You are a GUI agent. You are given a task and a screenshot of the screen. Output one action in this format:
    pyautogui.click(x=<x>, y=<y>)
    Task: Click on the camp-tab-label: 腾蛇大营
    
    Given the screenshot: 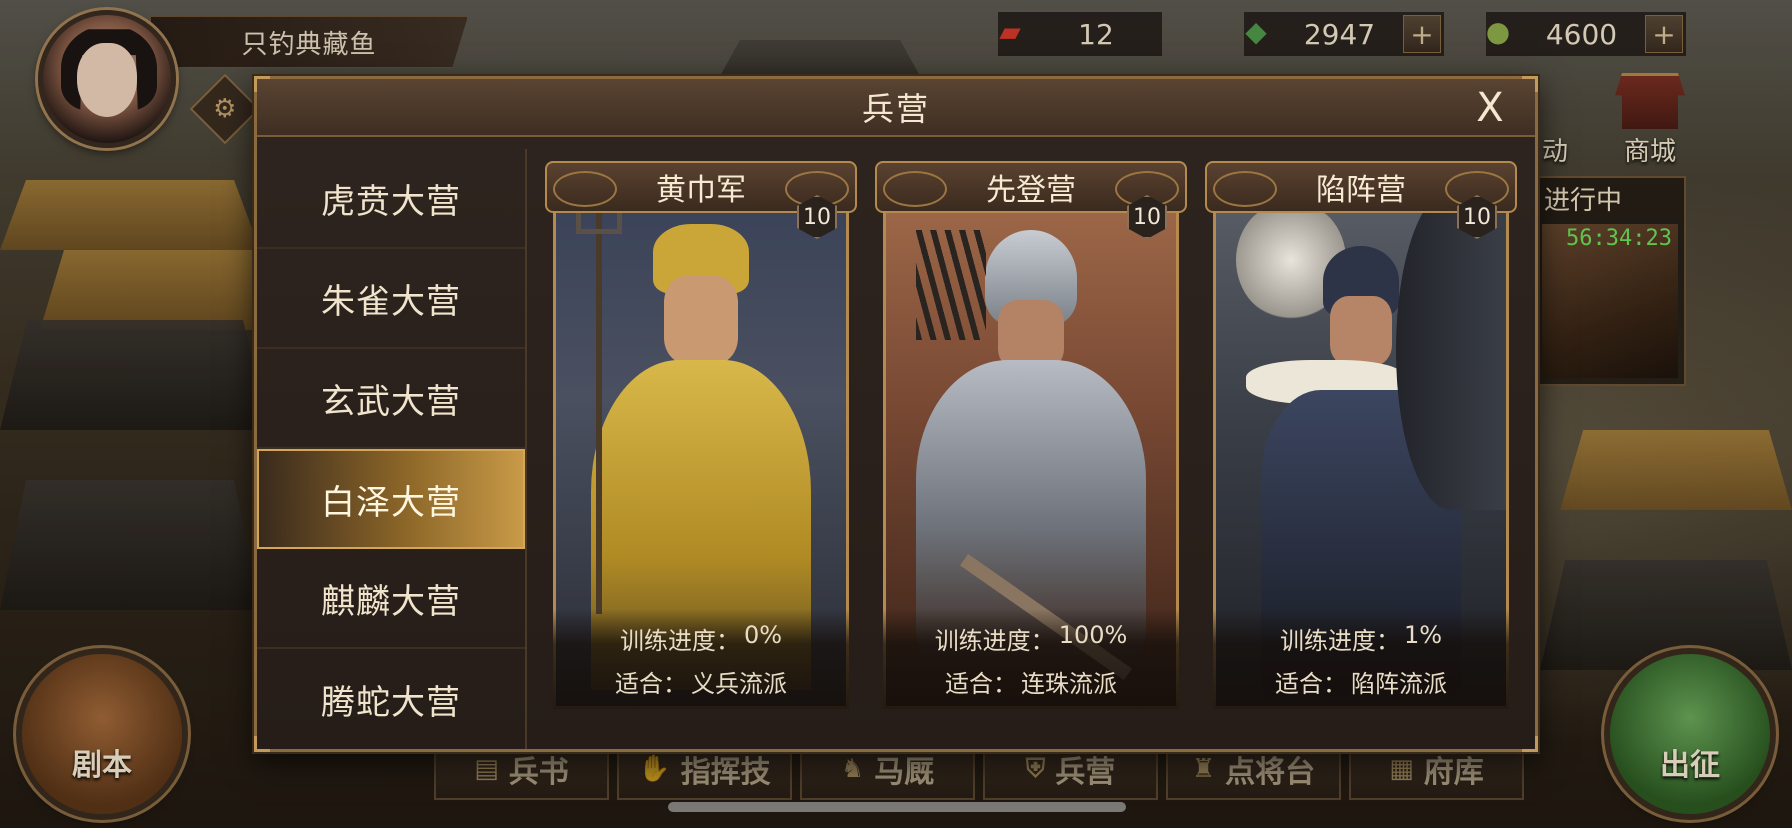 What is the action you would take?
    pyautogui.click(x=391, y=702)
    